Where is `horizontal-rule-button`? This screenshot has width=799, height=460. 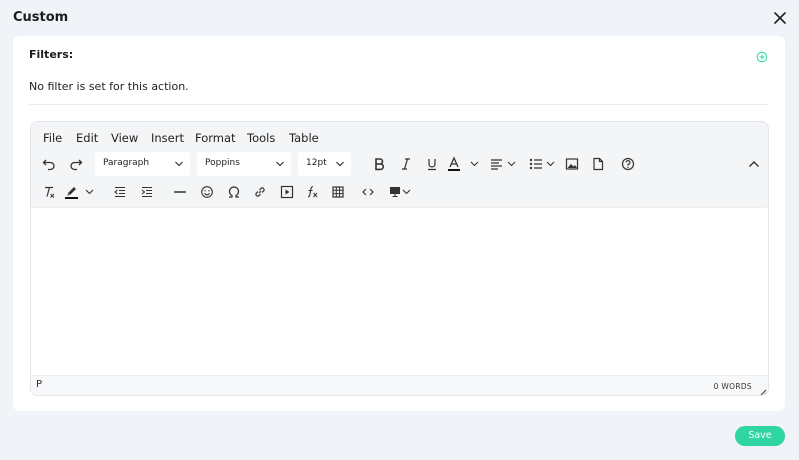
horizontal-rule-button is located at coordinates (180, 192).